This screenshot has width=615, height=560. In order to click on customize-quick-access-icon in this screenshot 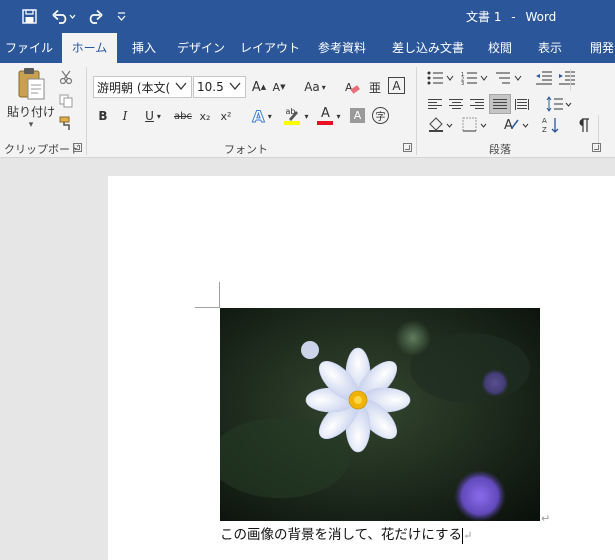, I will do `click(121, 16)`.